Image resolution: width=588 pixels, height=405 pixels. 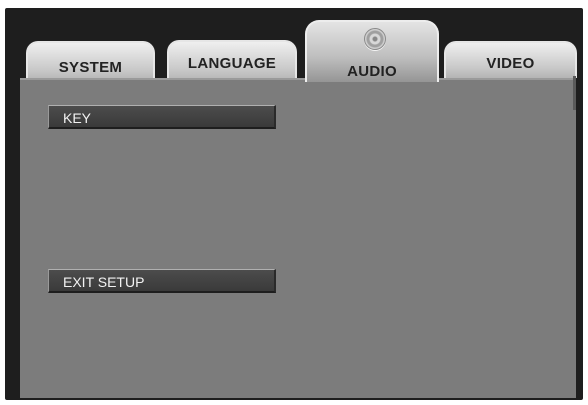 What do you see at coordinates (162, 117) in the screenshot?
I see `key-button: KEY` at bounding box center [162, 117].